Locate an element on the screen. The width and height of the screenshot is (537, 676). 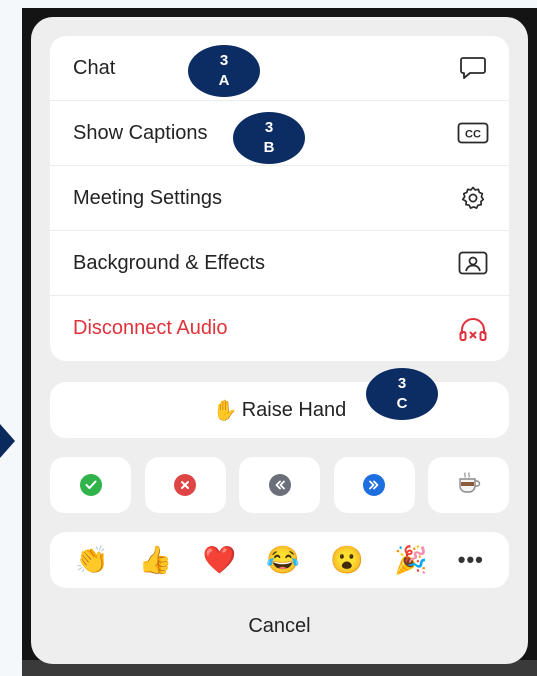
slower-button is located at coordinates (279, 485).